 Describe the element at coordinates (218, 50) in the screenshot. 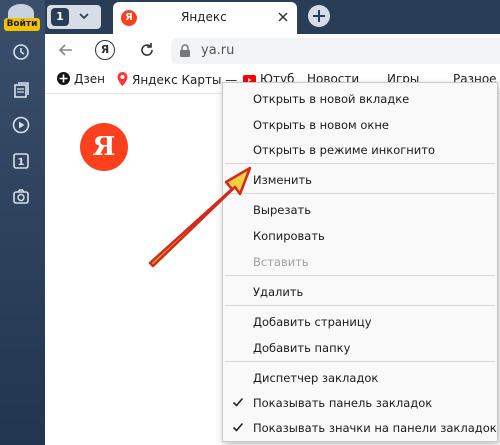

I see `url-text: ya.ru` at that location.